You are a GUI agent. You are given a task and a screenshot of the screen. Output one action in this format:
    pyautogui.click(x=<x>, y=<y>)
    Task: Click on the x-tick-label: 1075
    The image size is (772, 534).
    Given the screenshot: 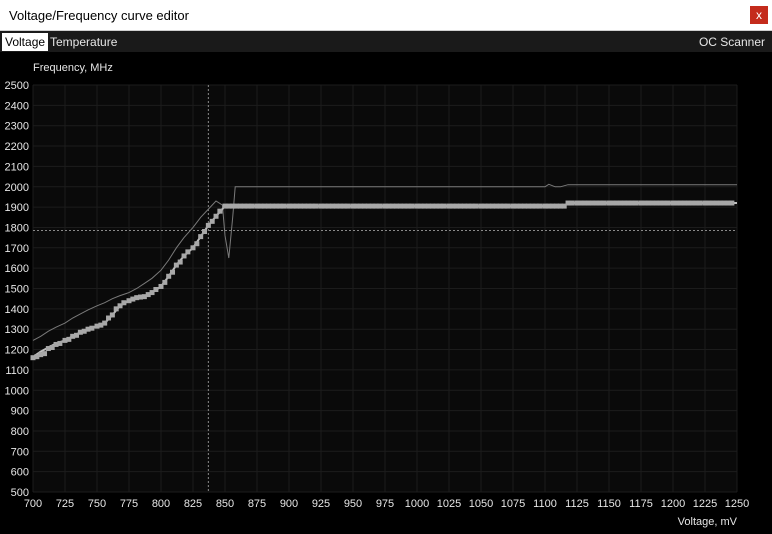 What is the action you would take?
    pyautogui.click(x=513, y=504)
    